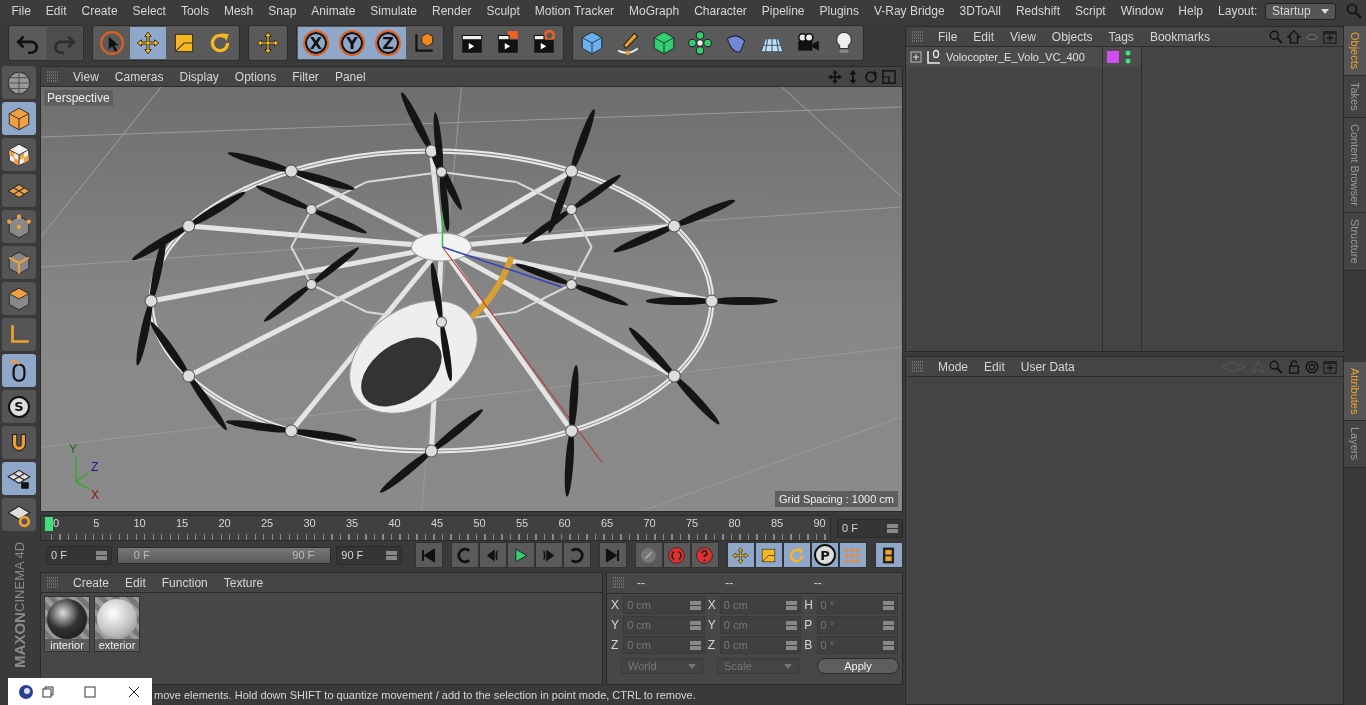  Describe the element at coordinates (1047, 366) in the screenshot. I see `menu-item: User Data` at that location.